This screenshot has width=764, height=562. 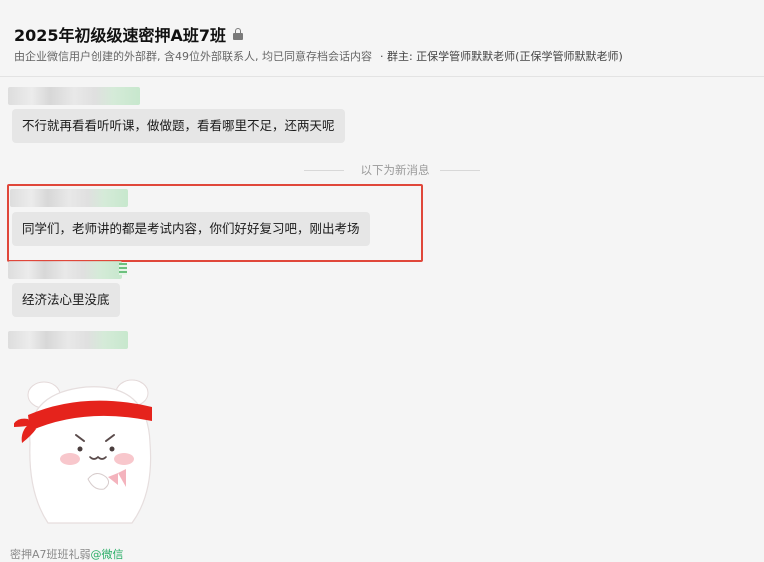 I want to click on lock-icon, so click(x=238, y=34).